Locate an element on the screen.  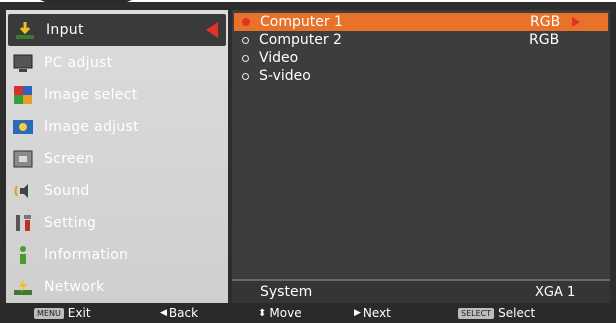
option-s-video: S-video is located at coordinates (421, 76).